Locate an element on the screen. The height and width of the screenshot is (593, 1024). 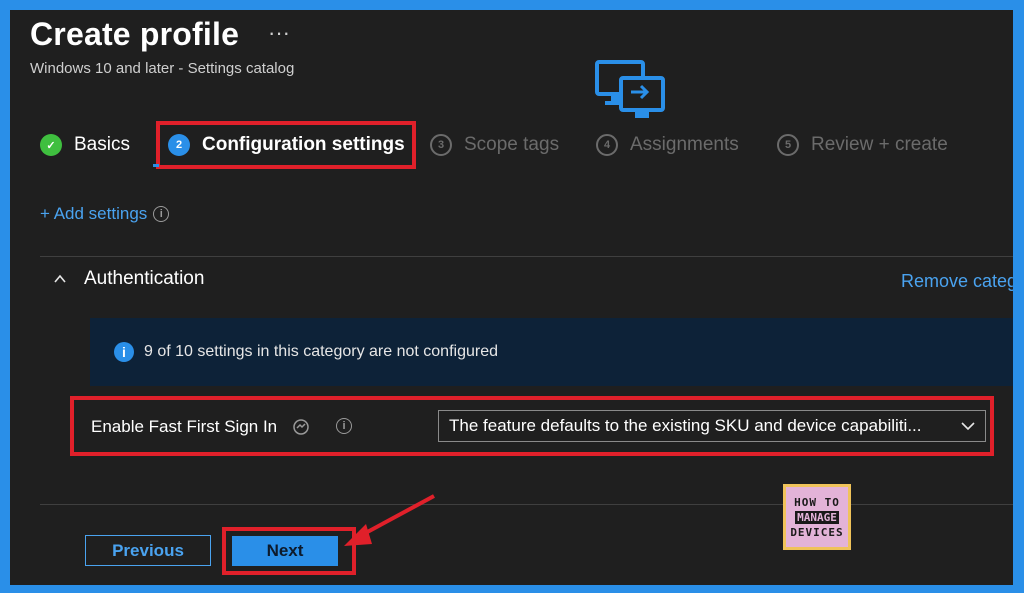
tab-assignments: 4 Assignments is located at coordinates (667, 145).